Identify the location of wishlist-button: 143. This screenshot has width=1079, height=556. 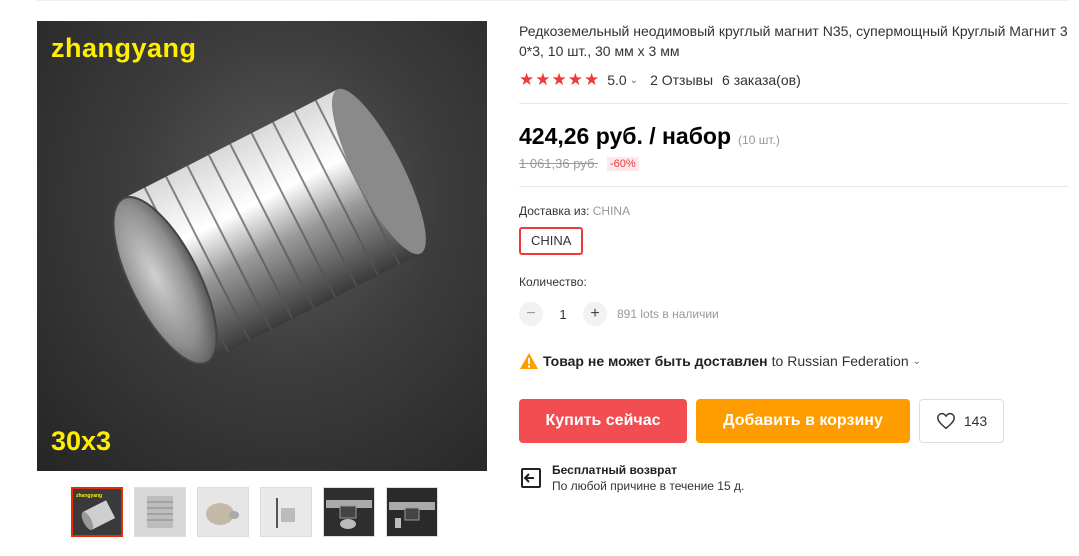
(961, 421).